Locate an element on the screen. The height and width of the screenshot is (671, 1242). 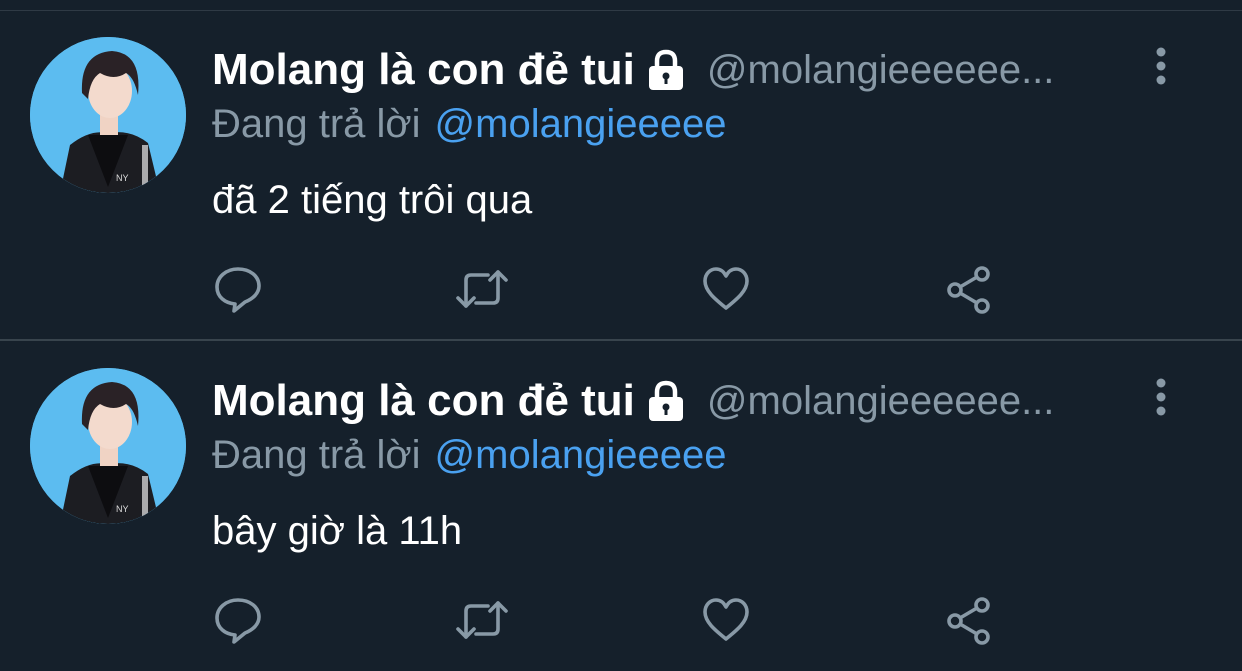
tweet-text: bây giờ là 11h is located at coordinates (337, 531).